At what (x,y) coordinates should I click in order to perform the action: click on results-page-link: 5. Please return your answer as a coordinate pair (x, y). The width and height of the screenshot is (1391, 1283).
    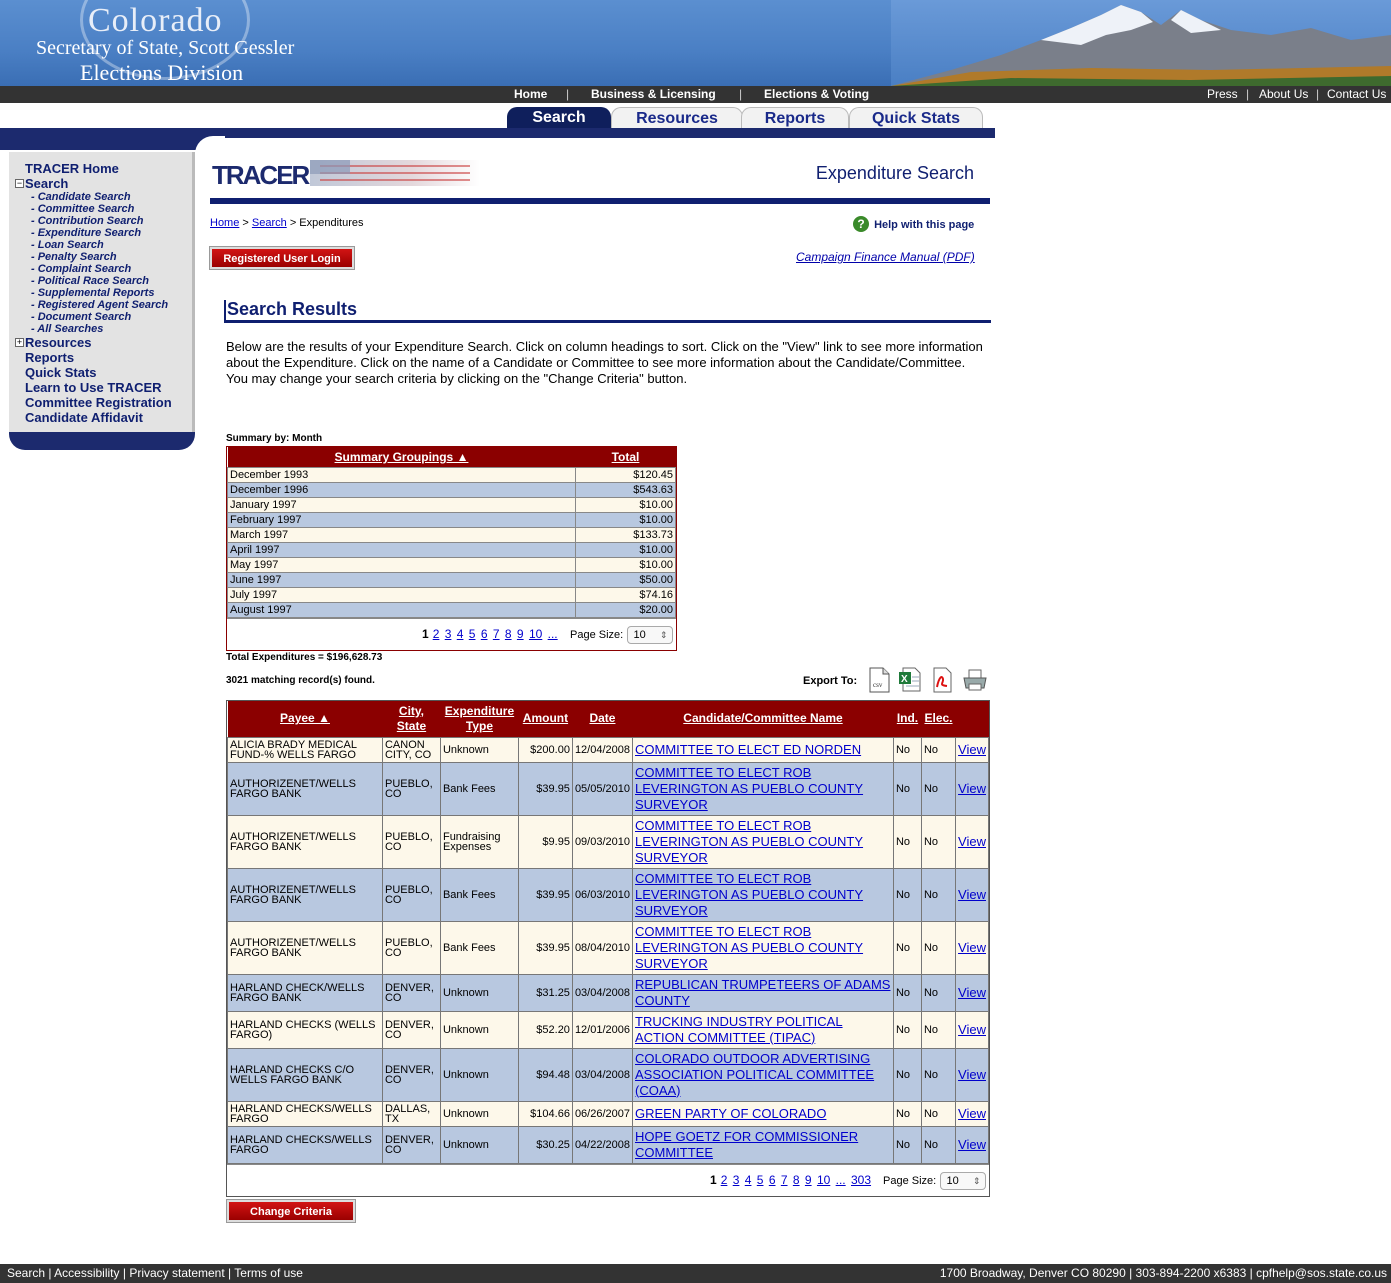
    Looking at the image, I should click on (760, 1180).